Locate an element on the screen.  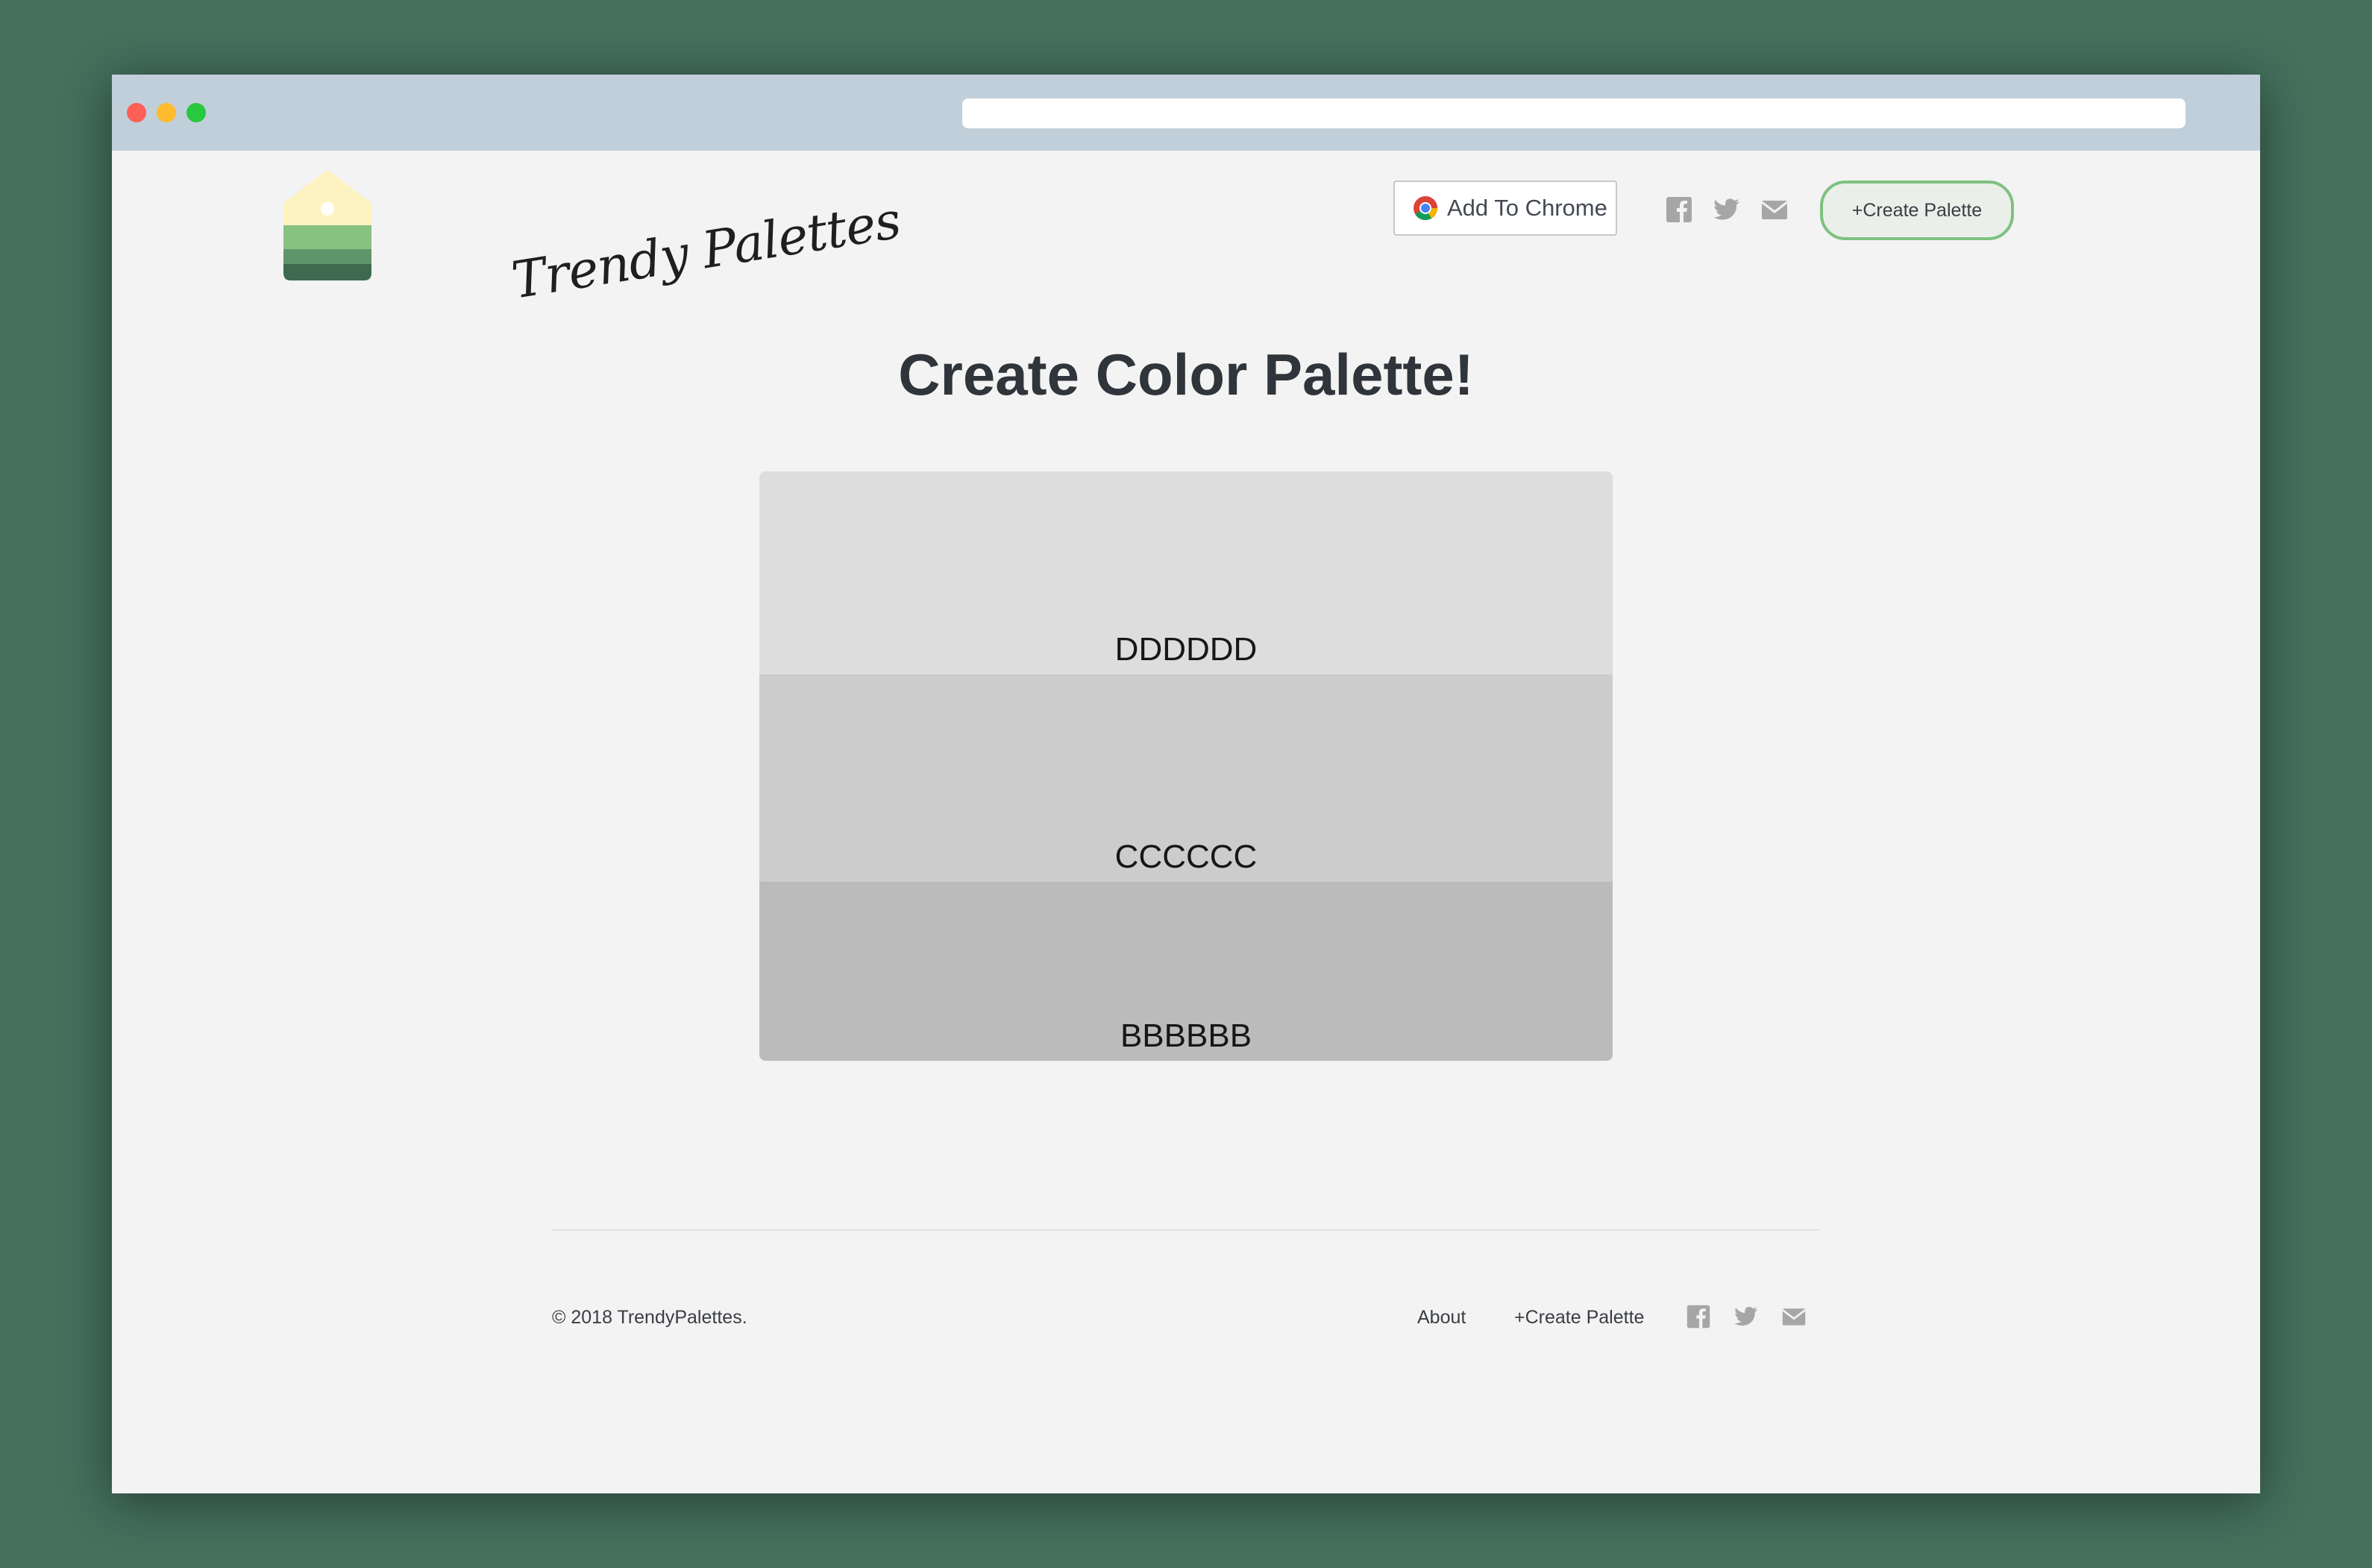
footer-divider is located at coordinates (1186, 1230).